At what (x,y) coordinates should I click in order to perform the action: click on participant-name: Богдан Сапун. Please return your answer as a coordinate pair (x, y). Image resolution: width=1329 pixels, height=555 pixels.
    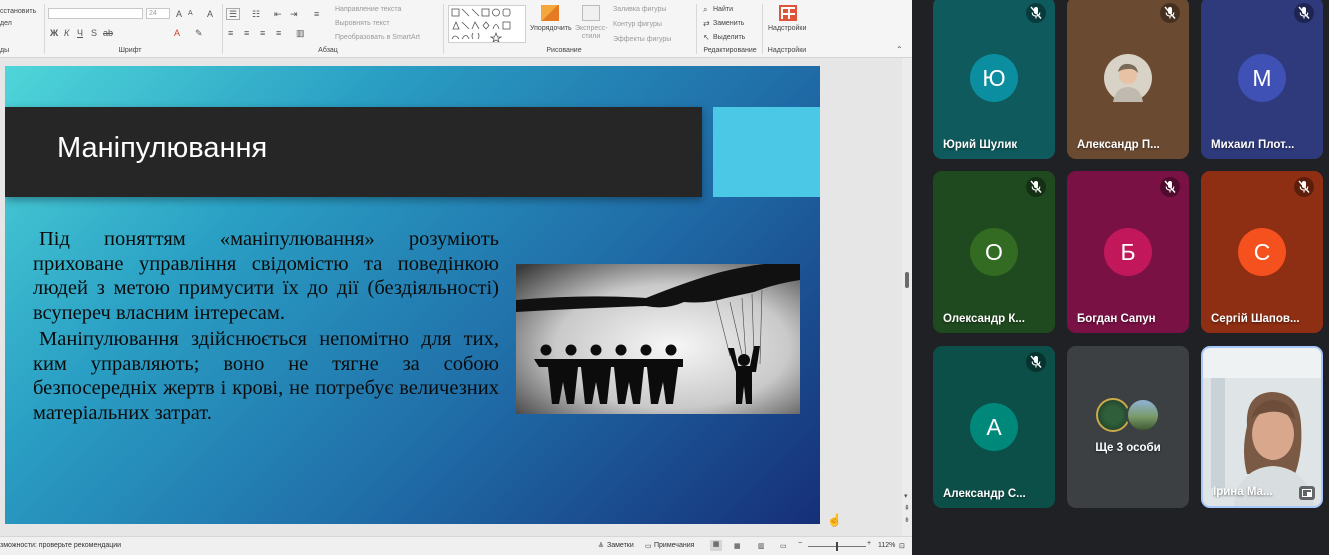
    Looking at the image, I should click on (1116, 319).